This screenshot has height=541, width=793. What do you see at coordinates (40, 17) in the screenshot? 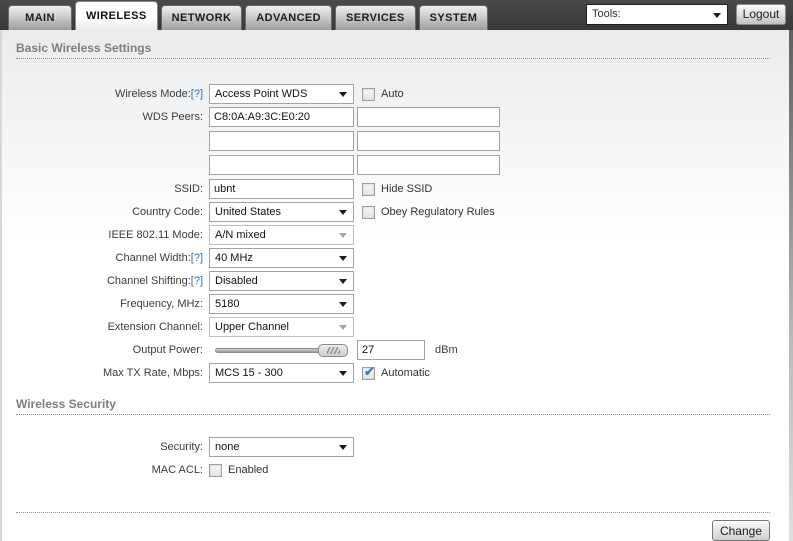
I see `tab-main: MAIN` at bounding box center [40, 17].